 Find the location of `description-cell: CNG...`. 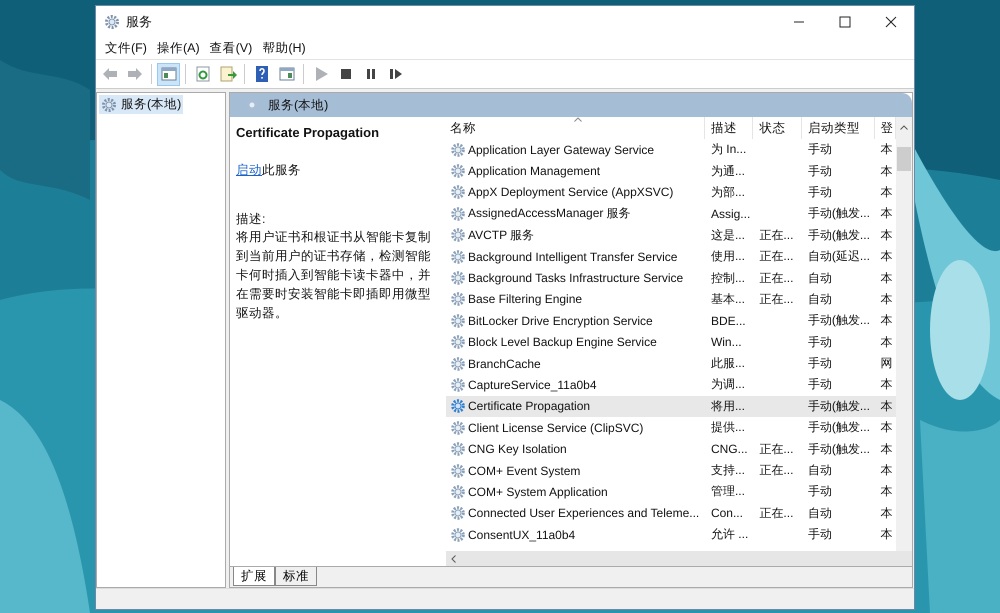

description-cell: CNG... is located at coordinates (729, 449).